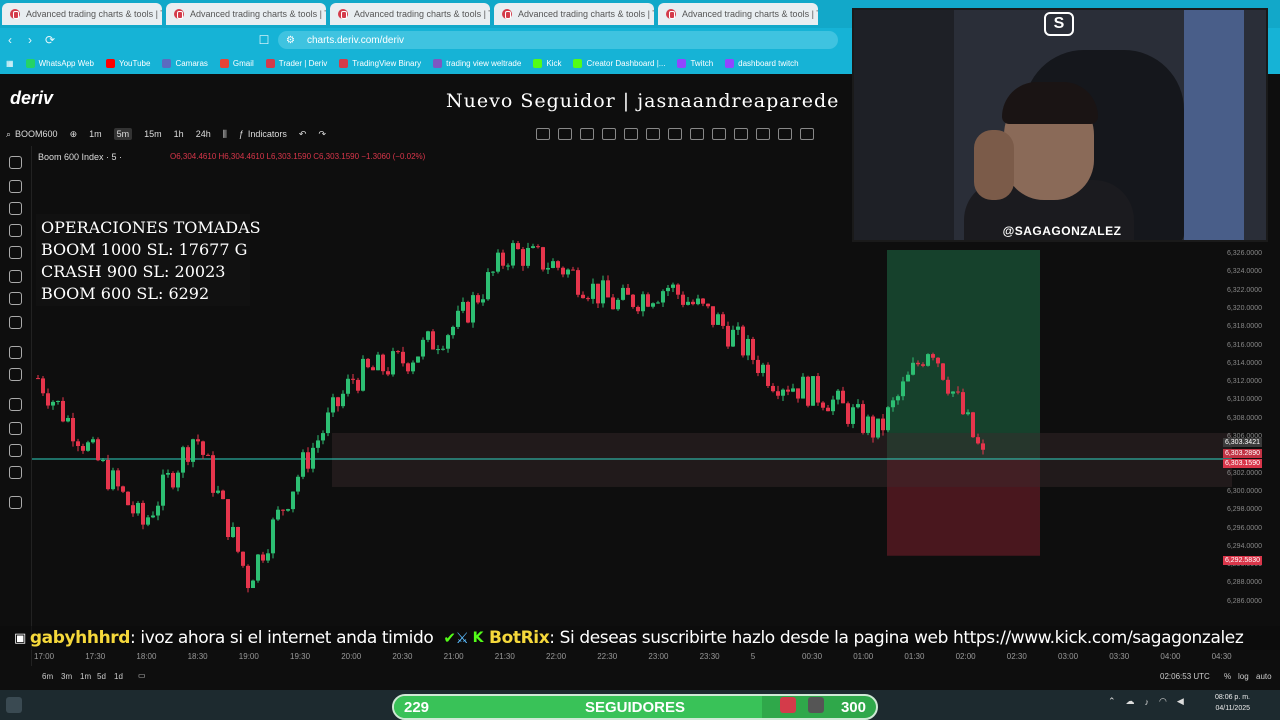 The height and width of the screenshot is (720, 1280). What do you see at coordinates (142, 675) in the screenshot?
I see `calendar-icon: ▭` at bounding box center [142, 675].